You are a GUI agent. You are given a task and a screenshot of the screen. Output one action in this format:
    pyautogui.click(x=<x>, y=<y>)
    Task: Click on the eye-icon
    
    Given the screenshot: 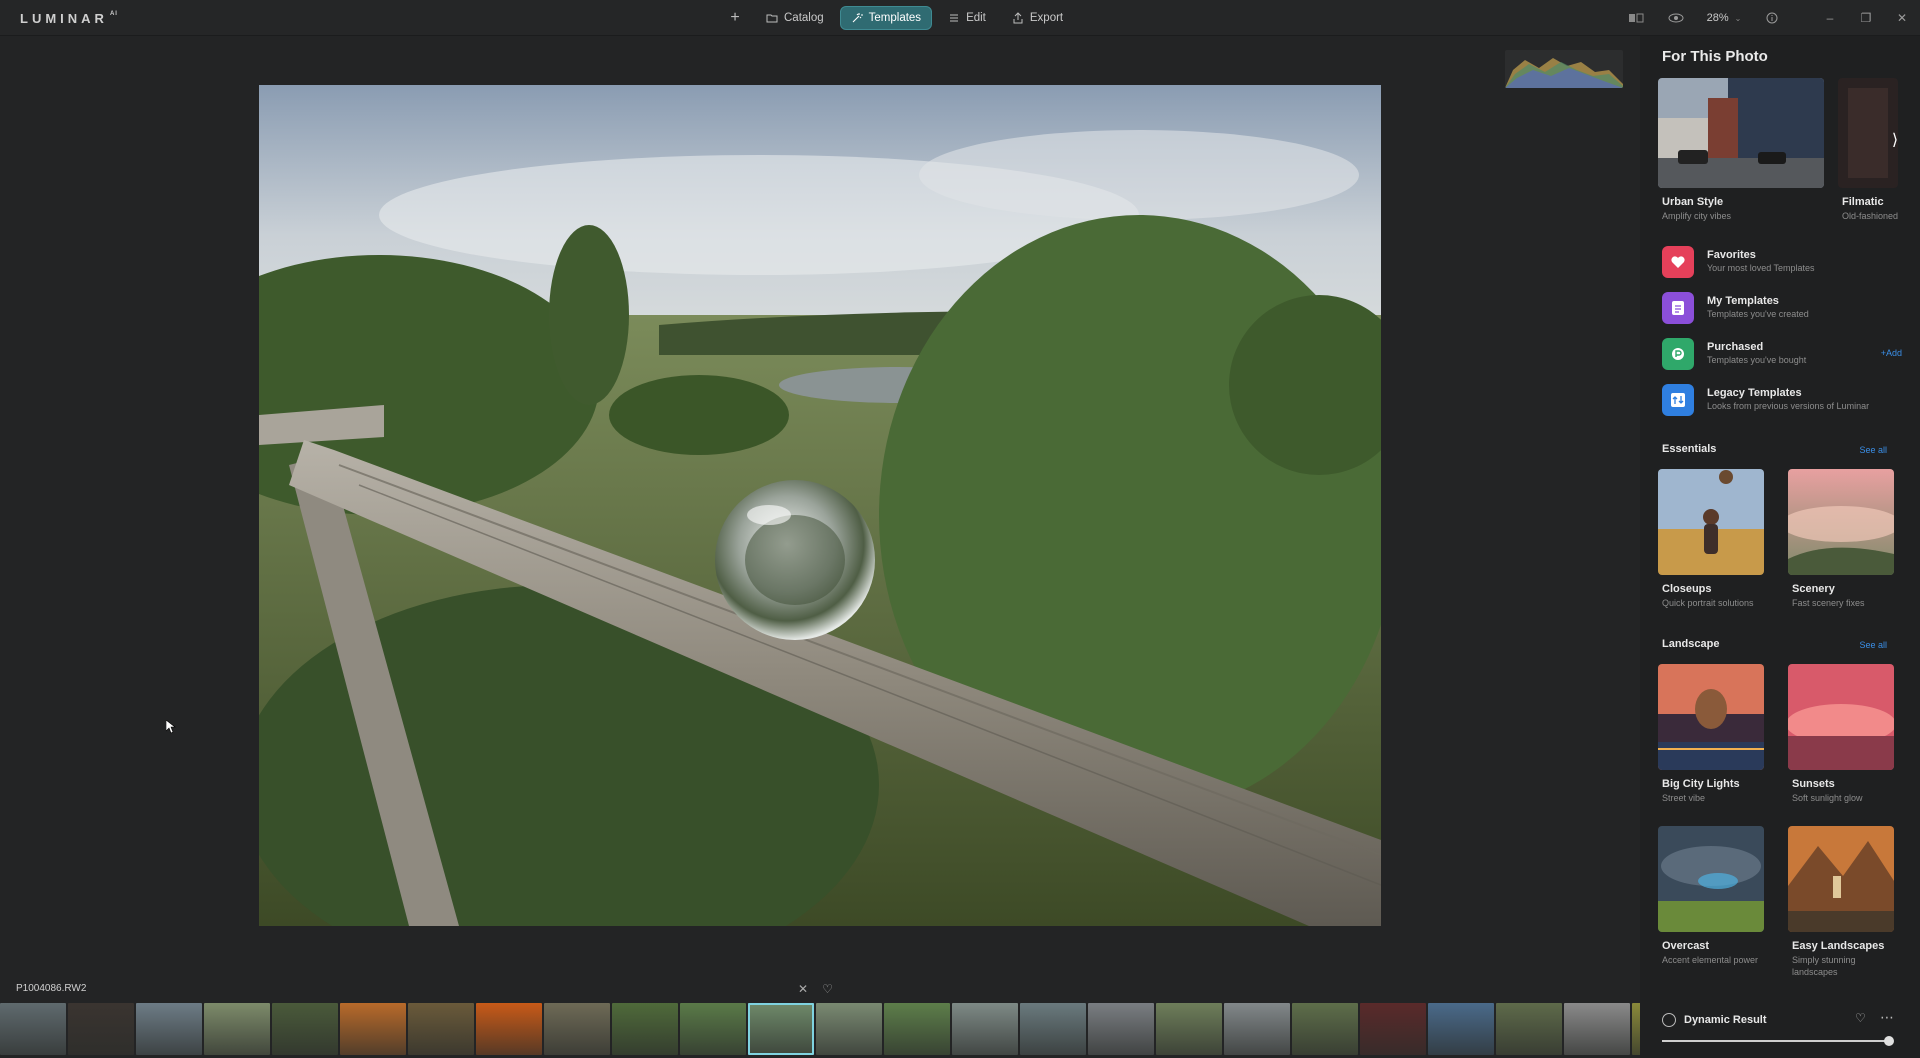 What is the action you would take?
    pyautogui.click(x=1676, y=18)
    